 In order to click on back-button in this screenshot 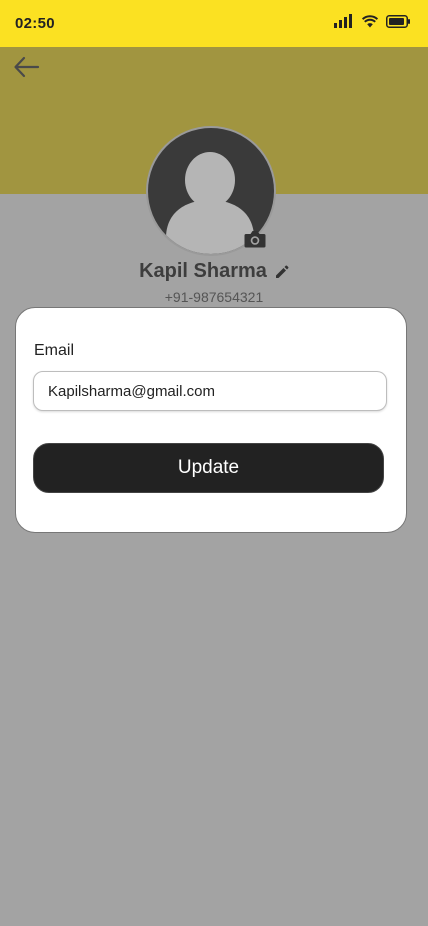, I will do `click(26, 69)`.